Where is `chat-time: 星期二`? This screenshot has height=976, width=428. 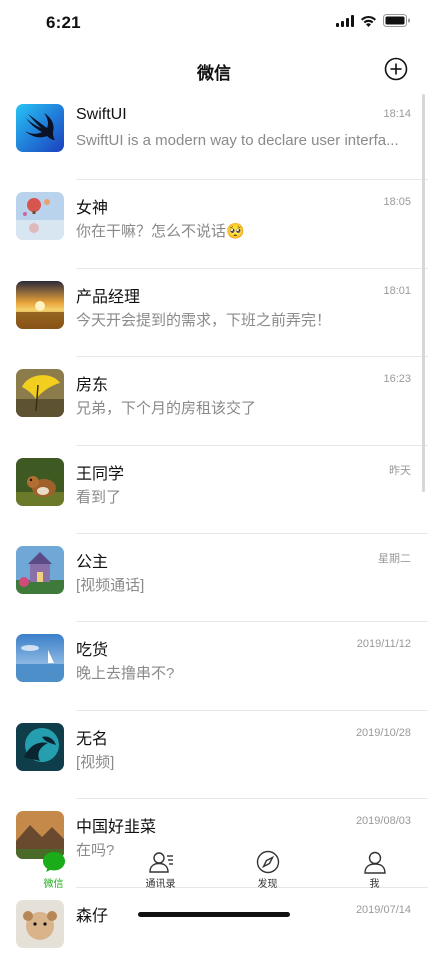
chat-time: 星期二 is located at coordinates (394, 558).